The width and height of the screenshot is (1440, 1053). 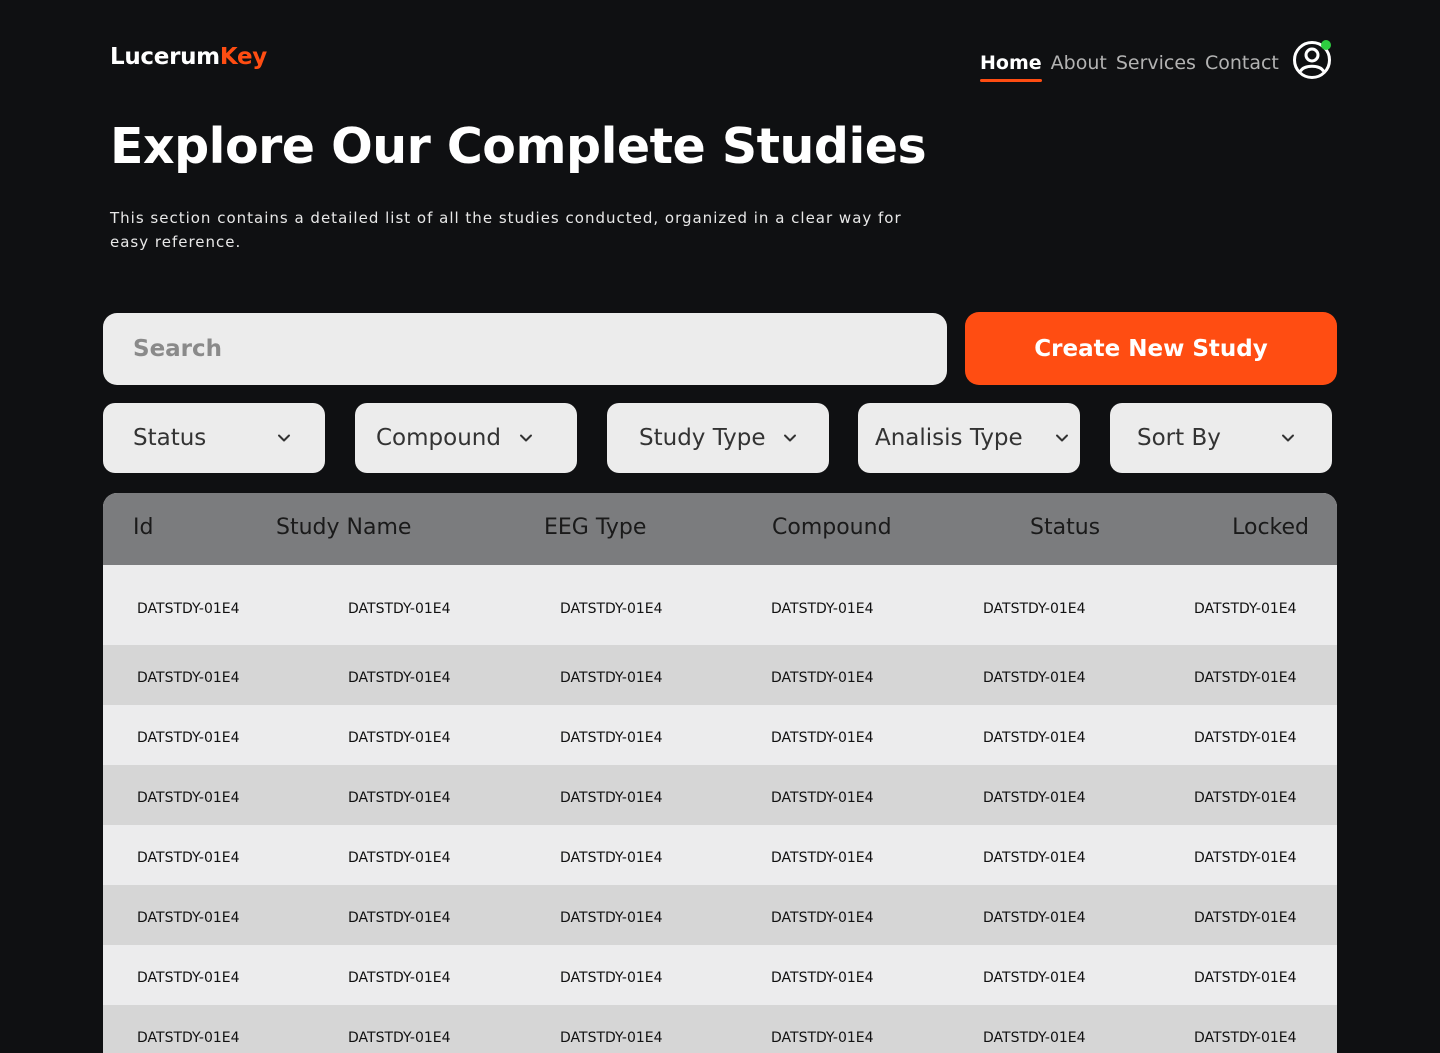 What do you see at coordinates (343, 527) in the screenshot?
I see `column-header-study-name: Study Name` at bounding box center [343, 527].